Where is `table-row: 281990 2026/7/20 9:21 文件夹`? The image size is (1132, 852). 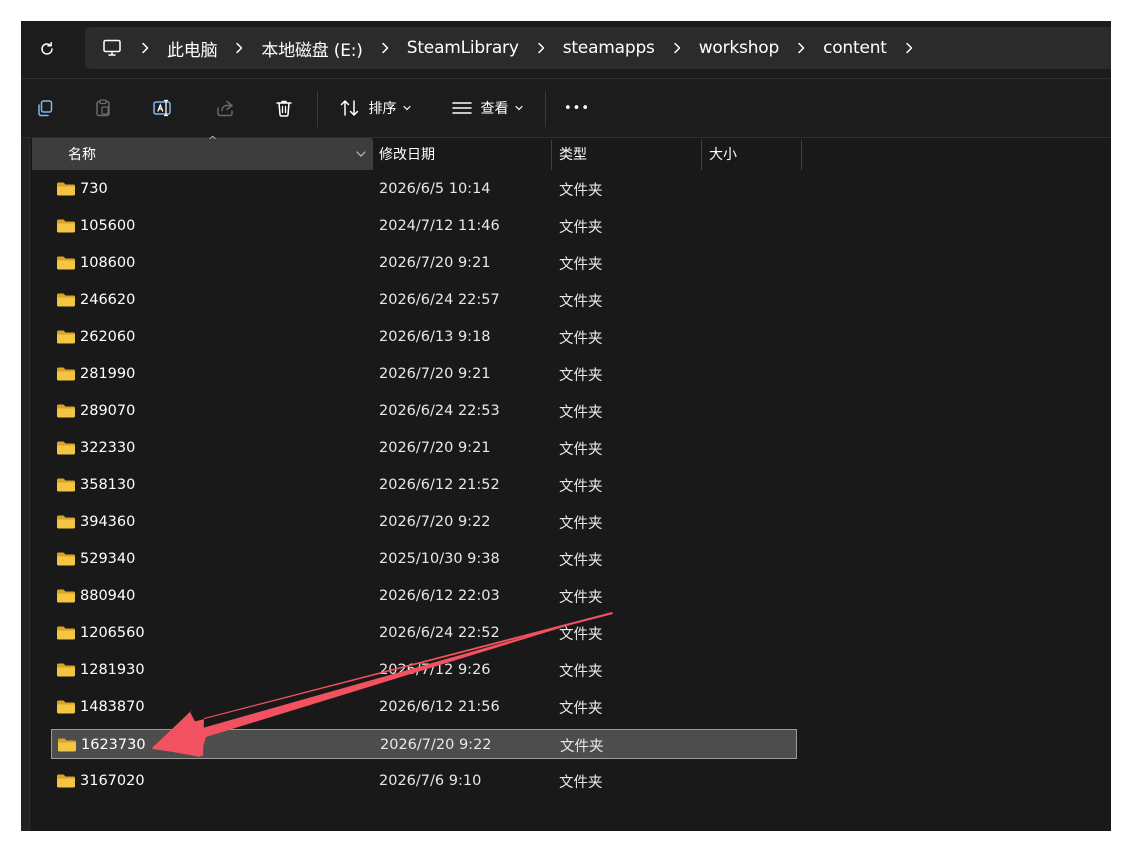 table-row: 281990 2026/7/20 9:21 文件夹 is located at coordinates (424, 374).